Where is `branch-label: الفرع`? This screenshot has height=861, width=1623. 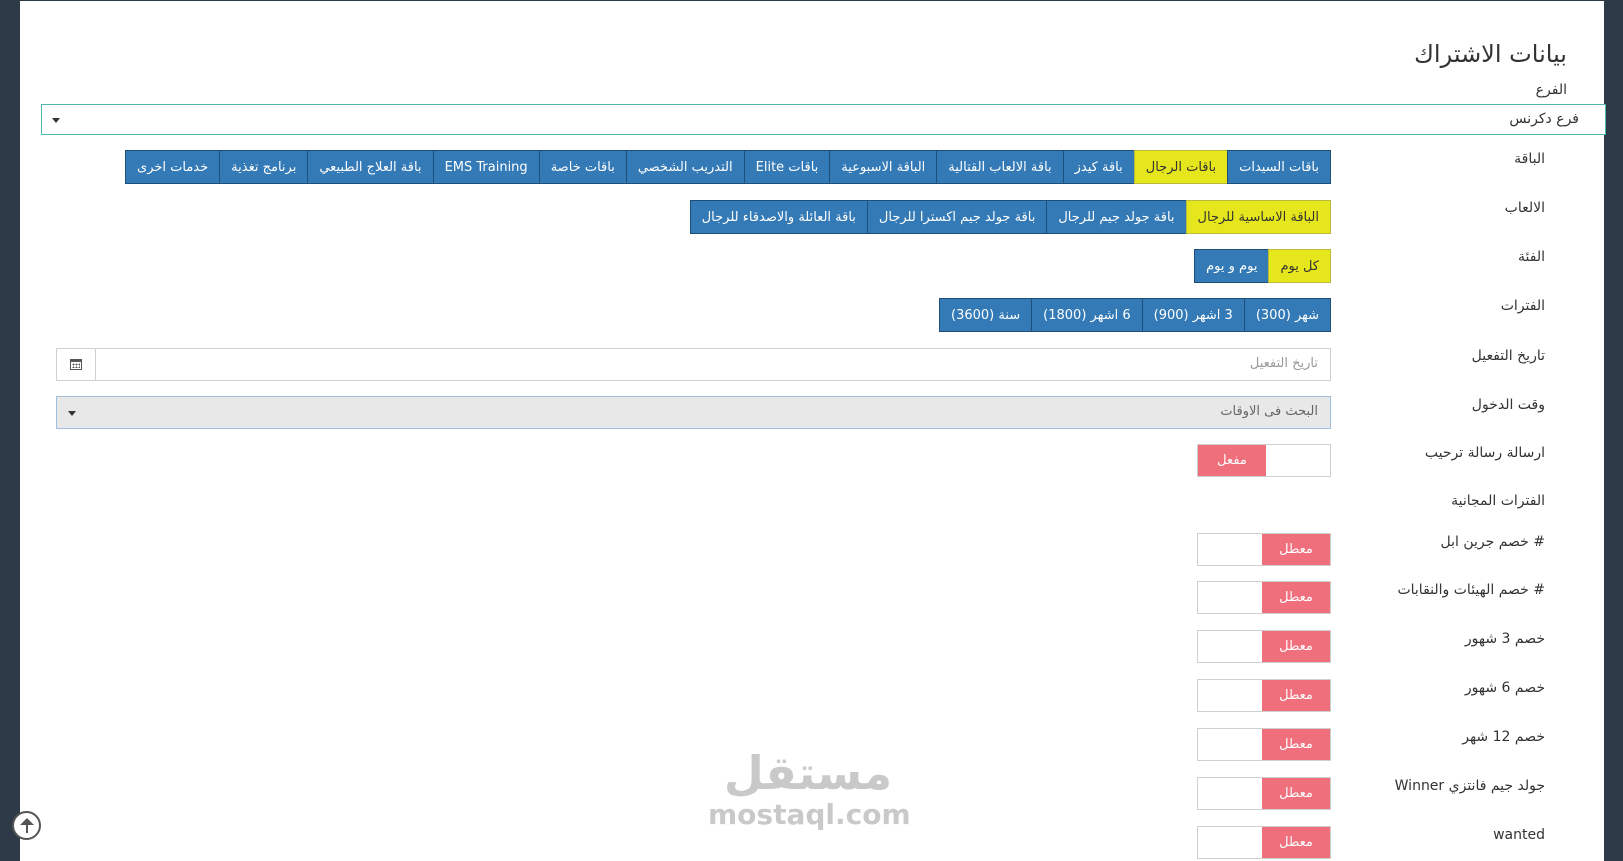
branch-label: الفرع is located at coordinates (1551, 90).